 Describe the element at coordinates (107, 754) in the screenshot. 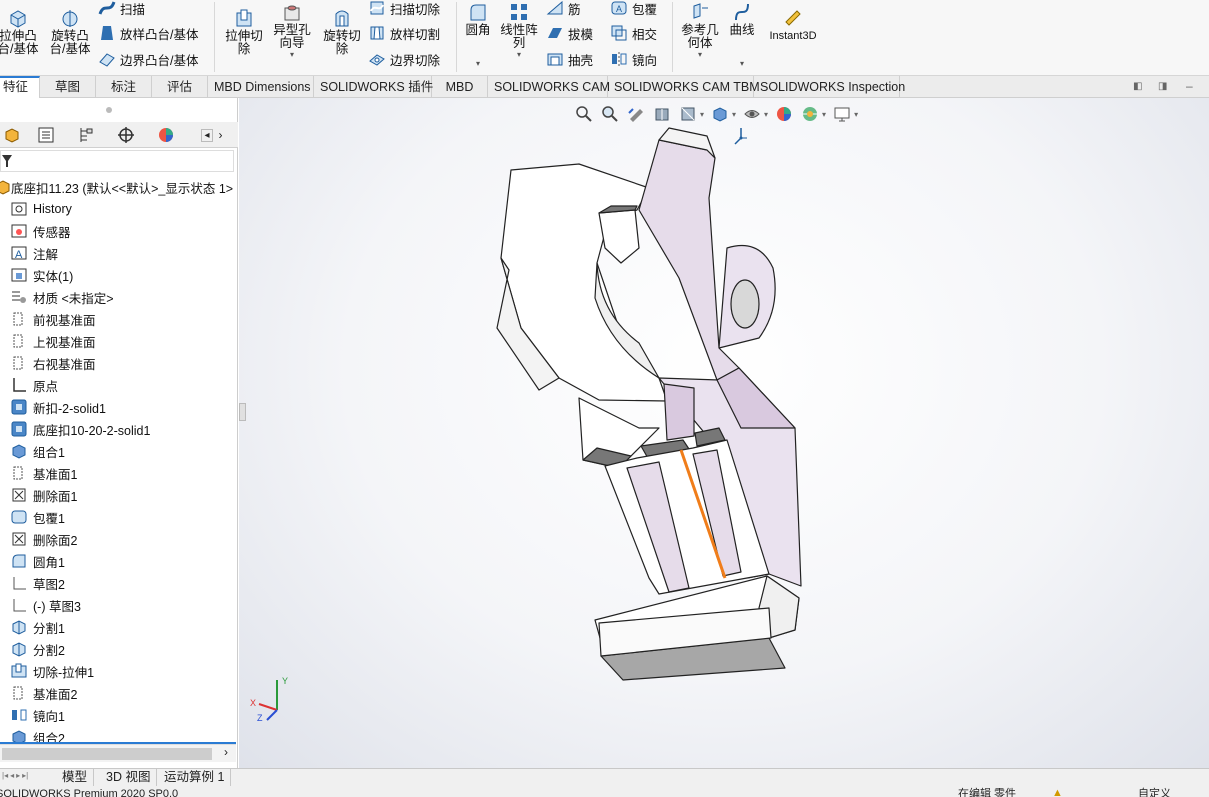

I see `scrollbar-thumb` at that location.